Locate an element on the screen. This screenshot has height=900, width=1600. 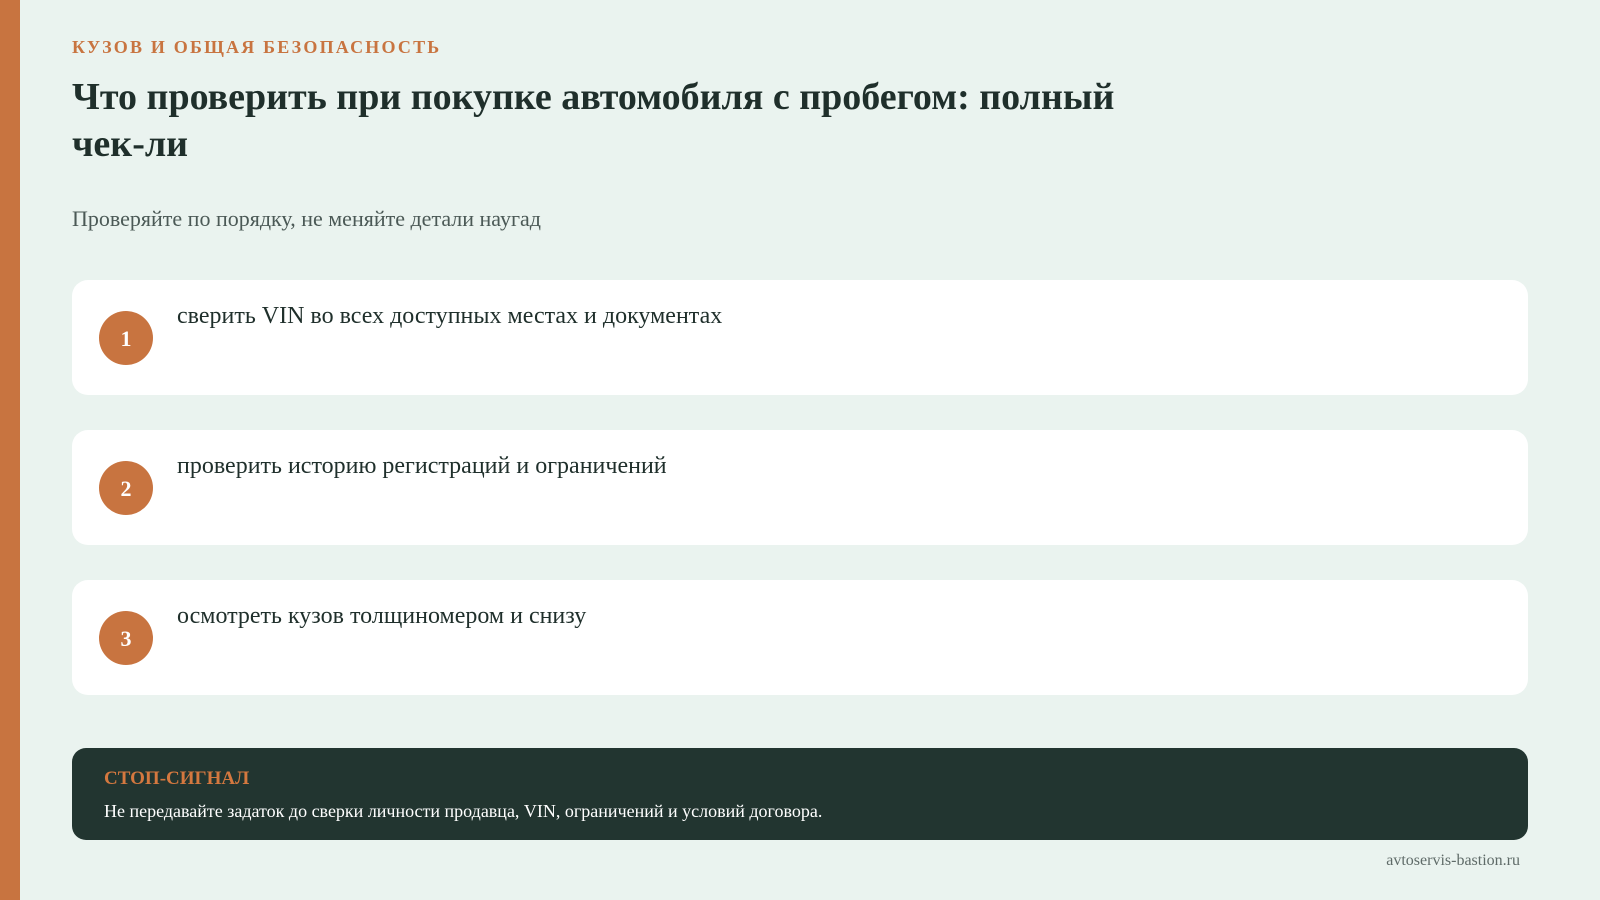
accent-bar is located at coordinates (10, 450).